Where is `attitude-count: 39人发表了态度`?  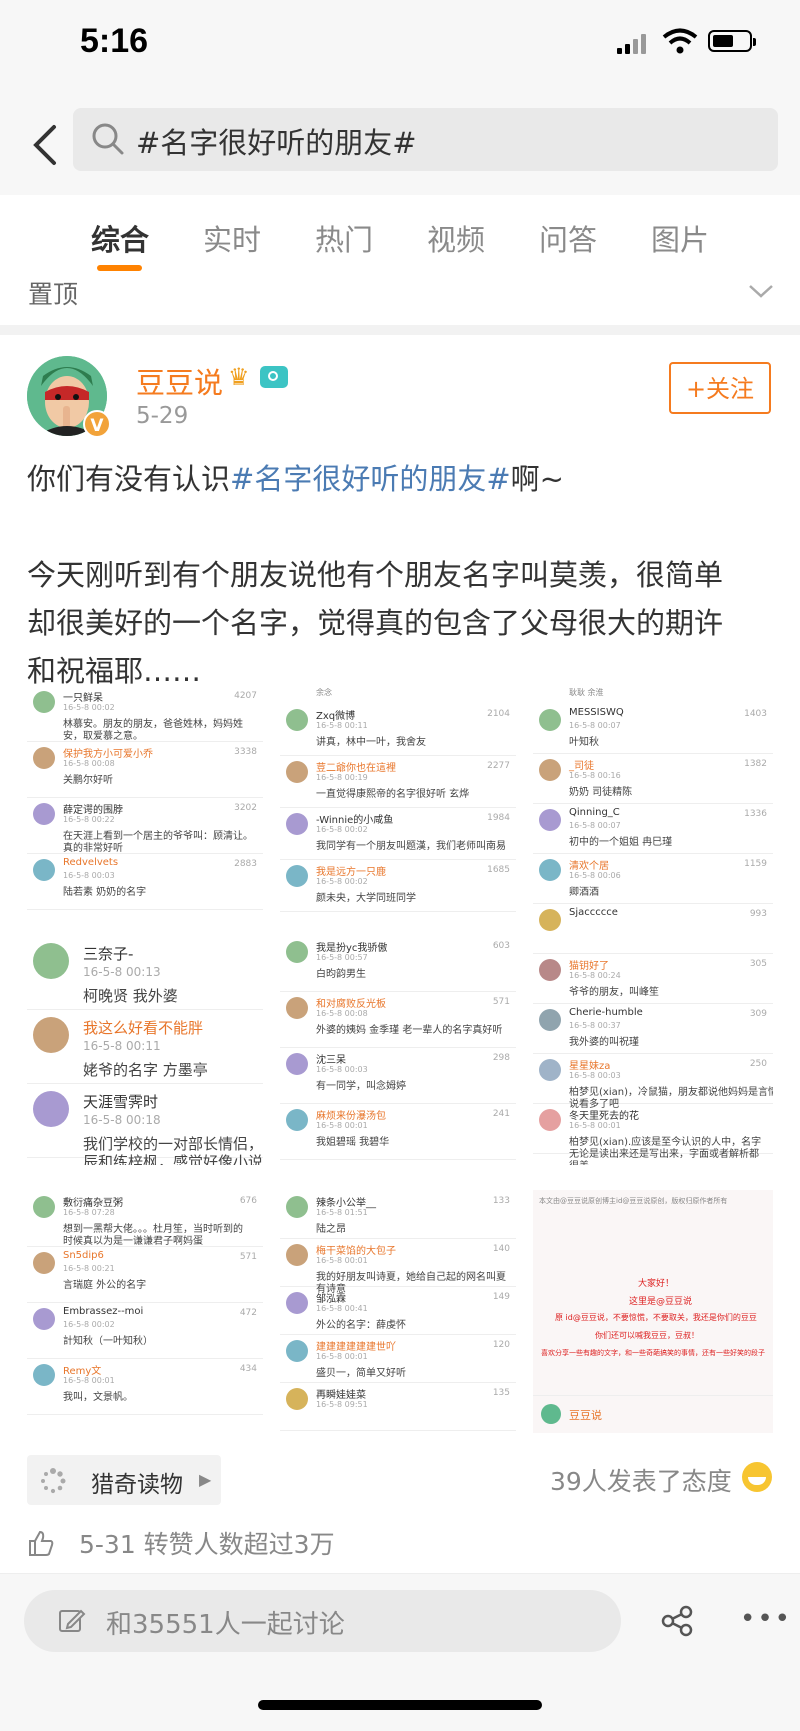
attitude-count: 39人发表了态度 is located at coordinates (641, 1480).